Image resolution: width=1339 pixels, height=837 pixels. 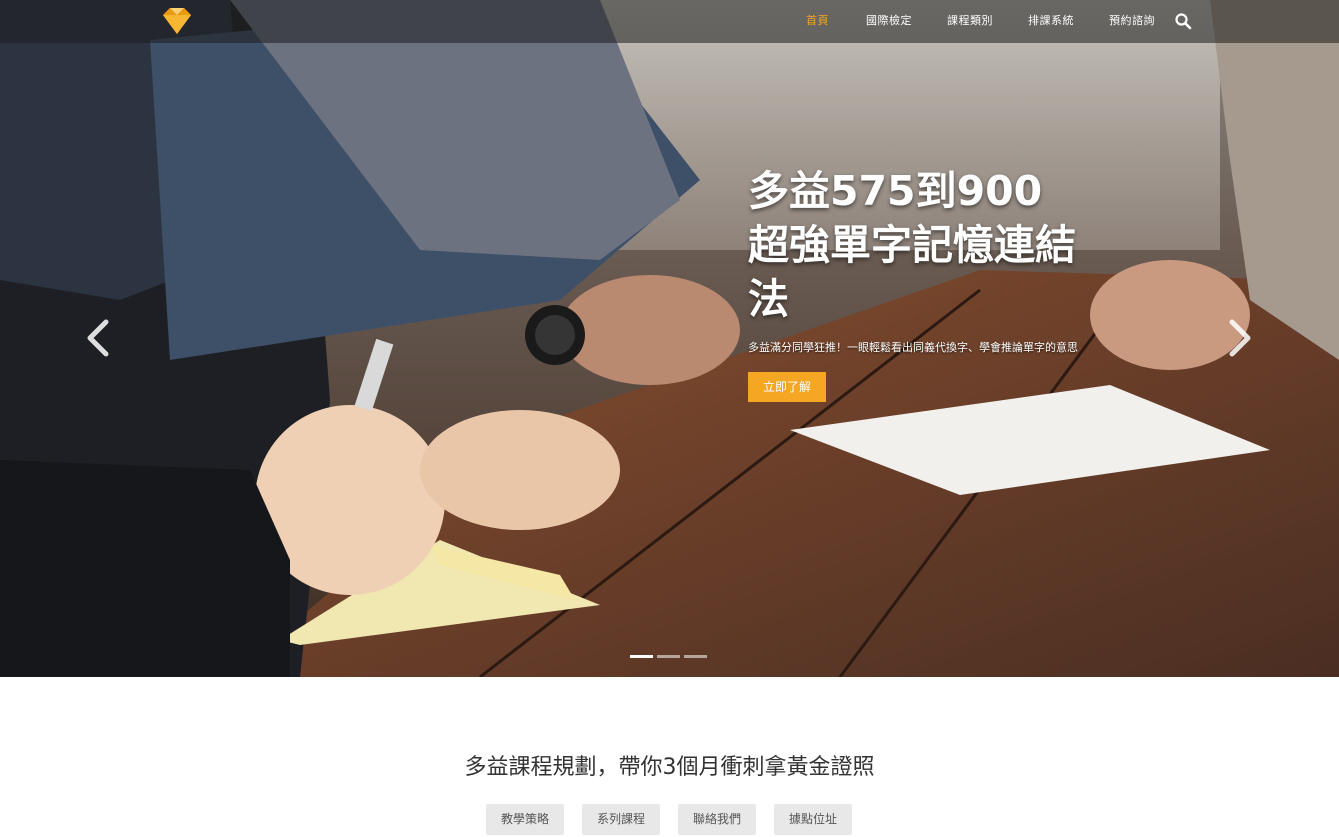 I want to click on top-navbar: 首頁 國際檢定 課程類別 排課系統 預約諮詢, so click(x=669, y=21).